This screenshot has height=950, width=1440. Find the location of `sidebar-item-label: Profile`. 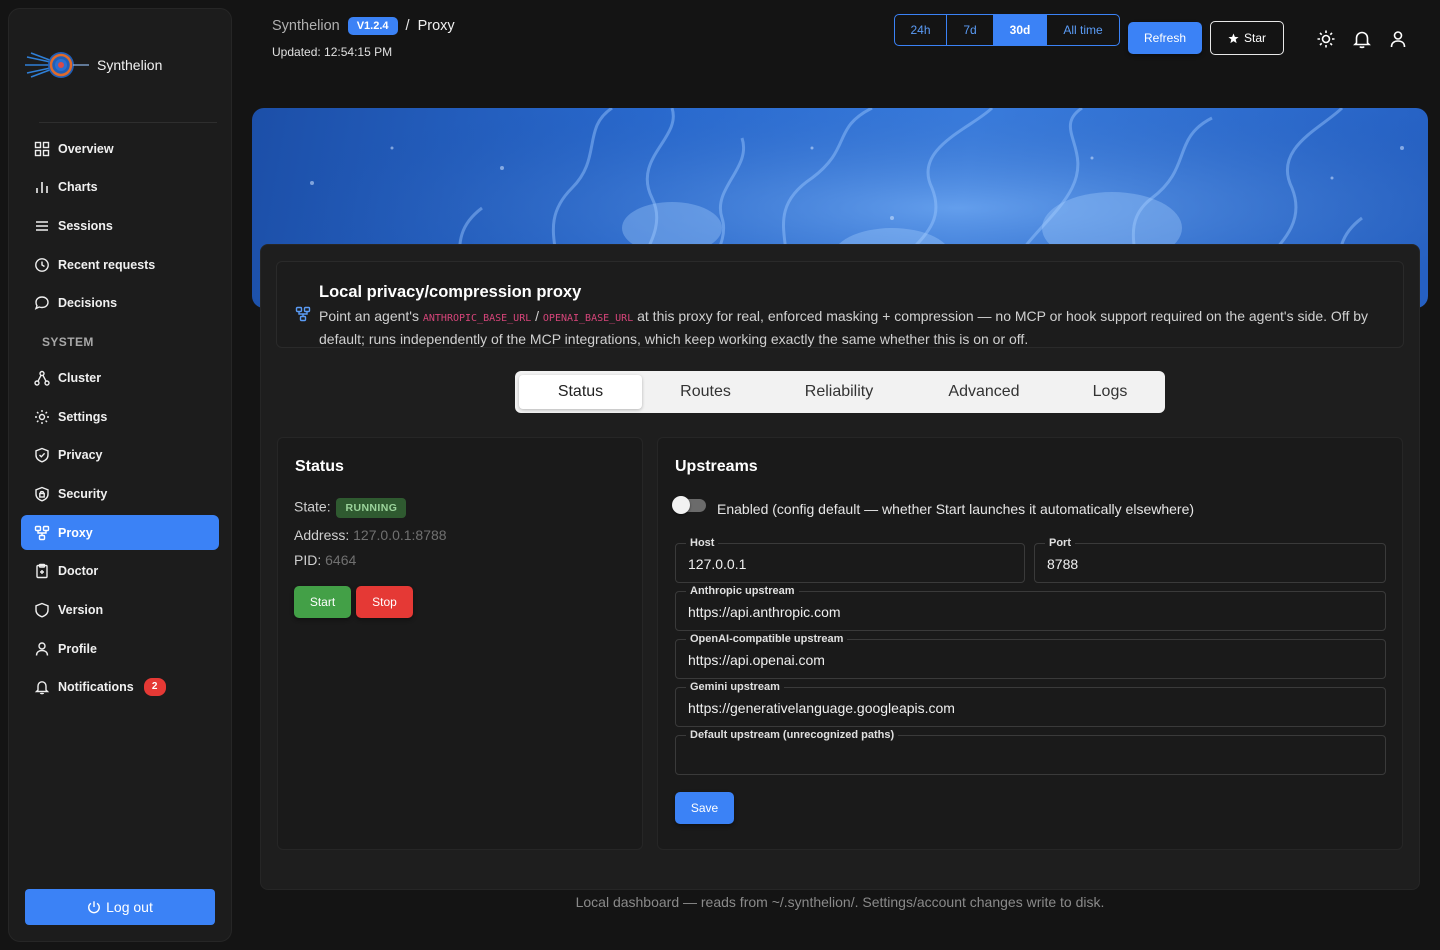

sidebar-item-label: Profile is located at coordinates (77, 648).